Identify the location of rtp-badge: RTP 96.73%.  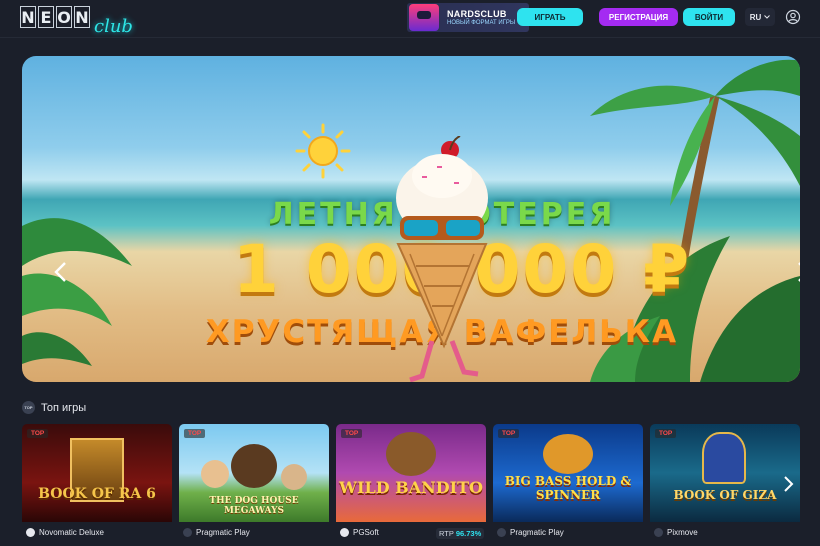
(460, 533).